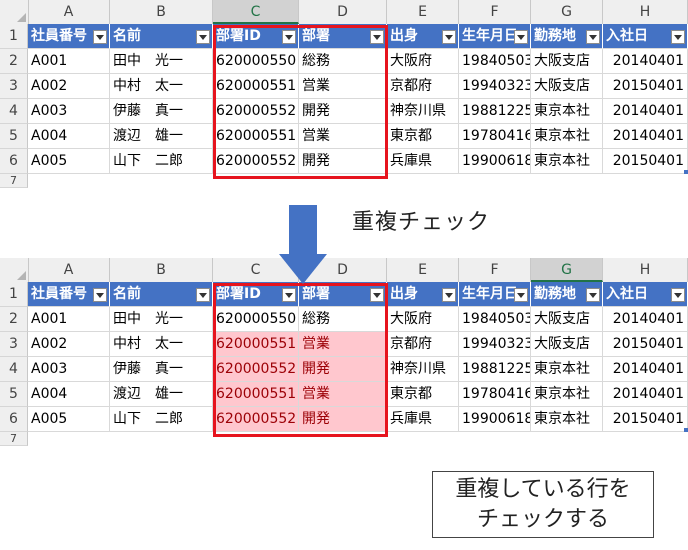 This screenshot has height=550, width=688. Describe the element at coordinates (343, 12) in the screenshot. I see `column-header-d: D` at that location.